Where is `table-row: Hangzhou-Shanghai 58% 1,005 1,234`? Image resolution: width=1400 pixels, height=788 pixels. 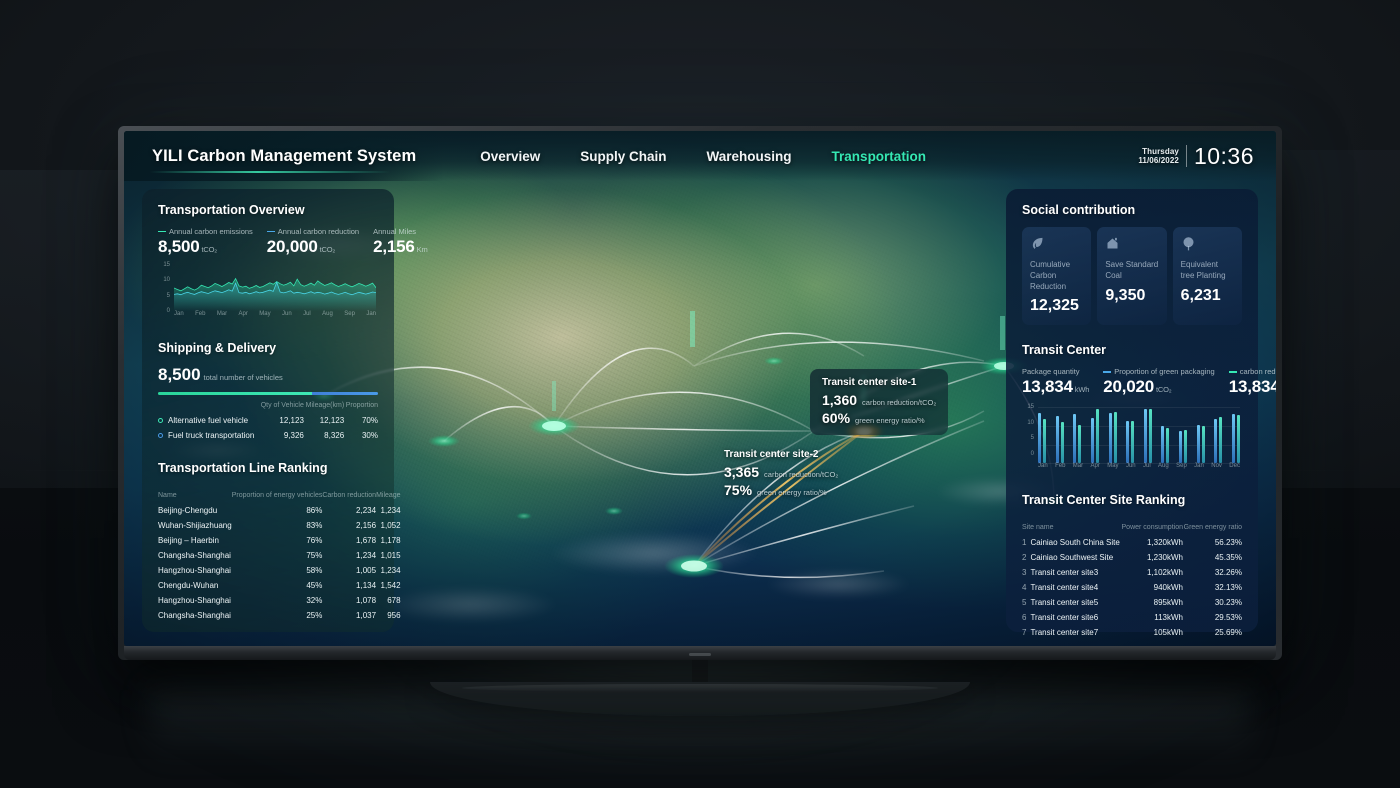 table-row: Hangzhou-Shanghai 58% 1,005 1,234 is located at coordinates (279, 570).